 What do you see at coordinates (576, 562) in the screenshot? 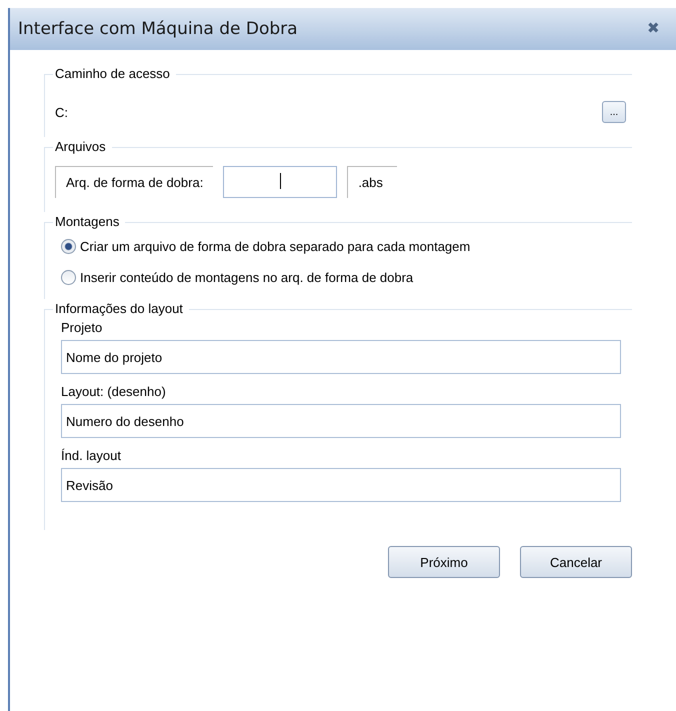
I see `dialog-button: Cancelar` at bounding box center [576, 562].